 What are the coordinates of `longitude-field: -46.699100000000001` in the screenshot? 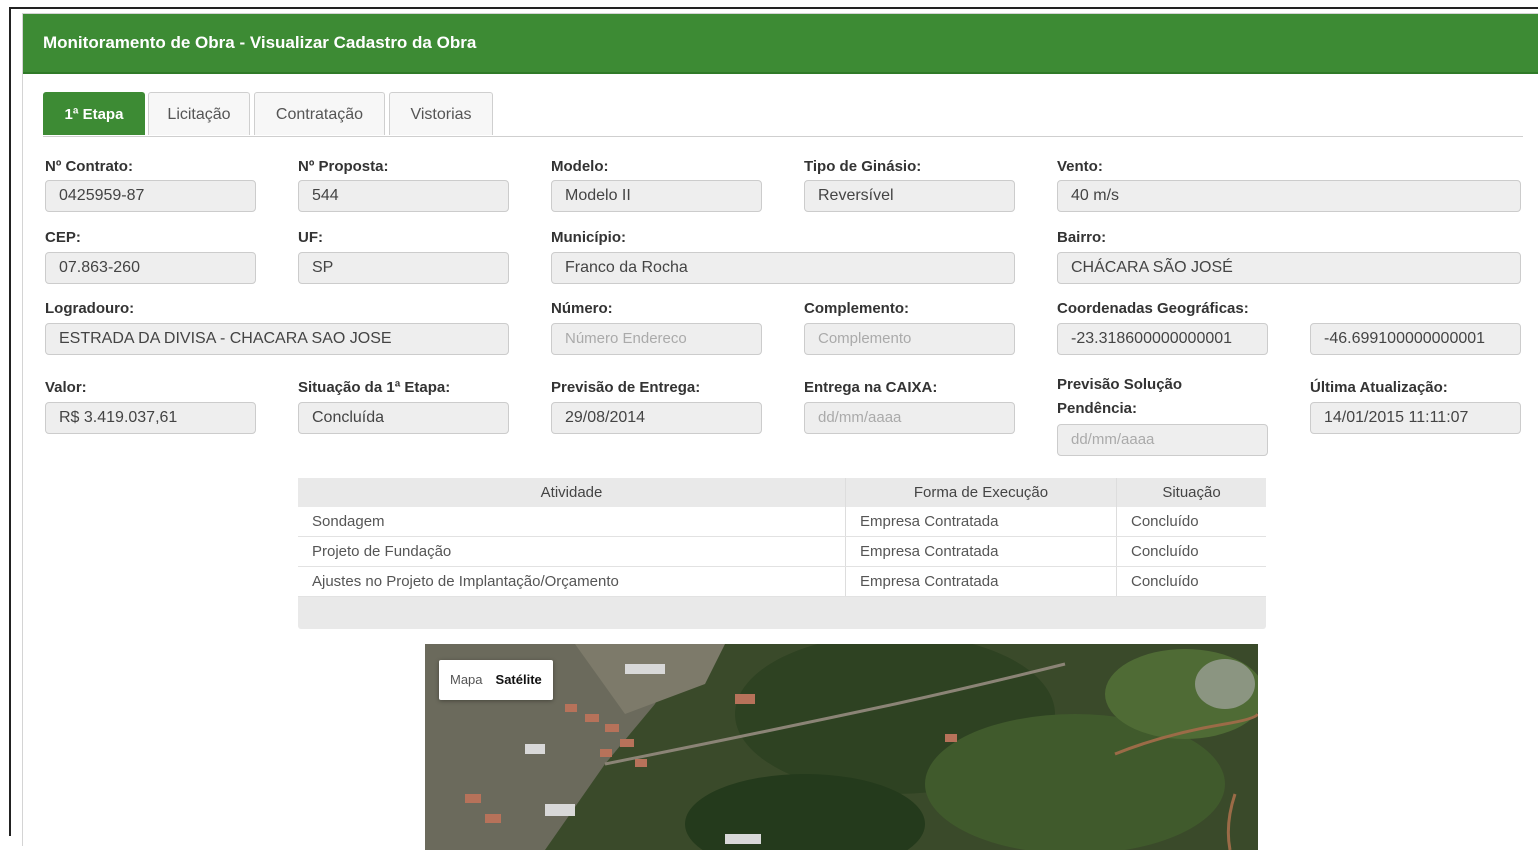 It's located at (1415, 339).